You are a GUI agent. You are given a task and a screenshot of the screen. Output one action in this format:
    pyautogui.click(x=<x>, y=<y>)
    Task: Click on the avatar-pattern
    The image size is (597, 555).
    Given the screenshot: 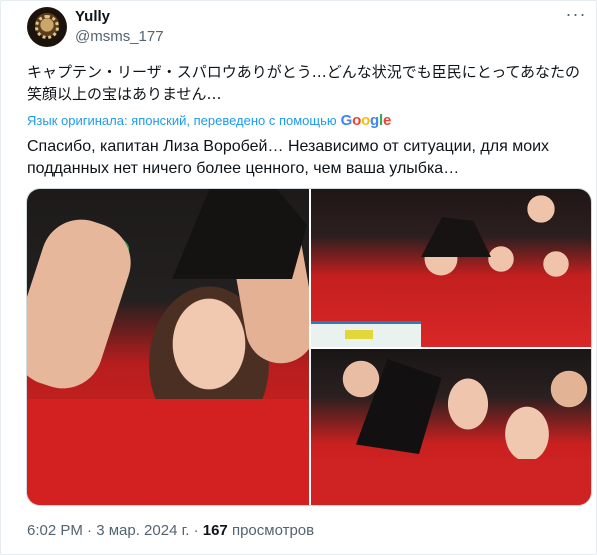 What is the action you would take?
    pyautogui.click(x=47, y=27)
    